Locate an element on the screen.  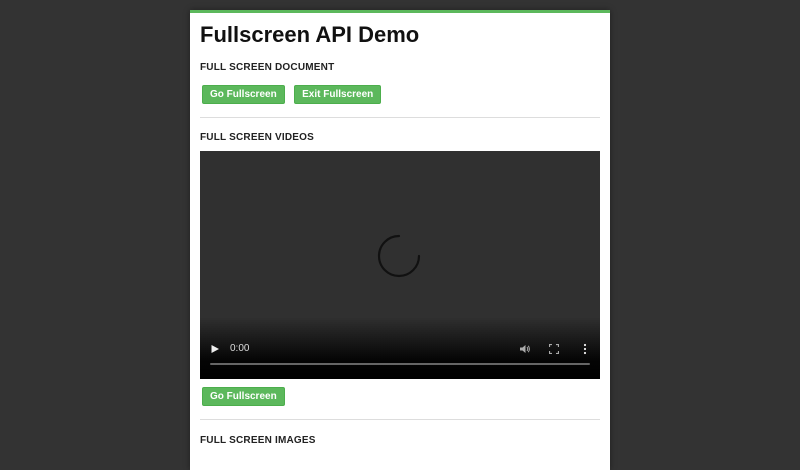
video-controls-overlay is located at coordinates (400, 348).